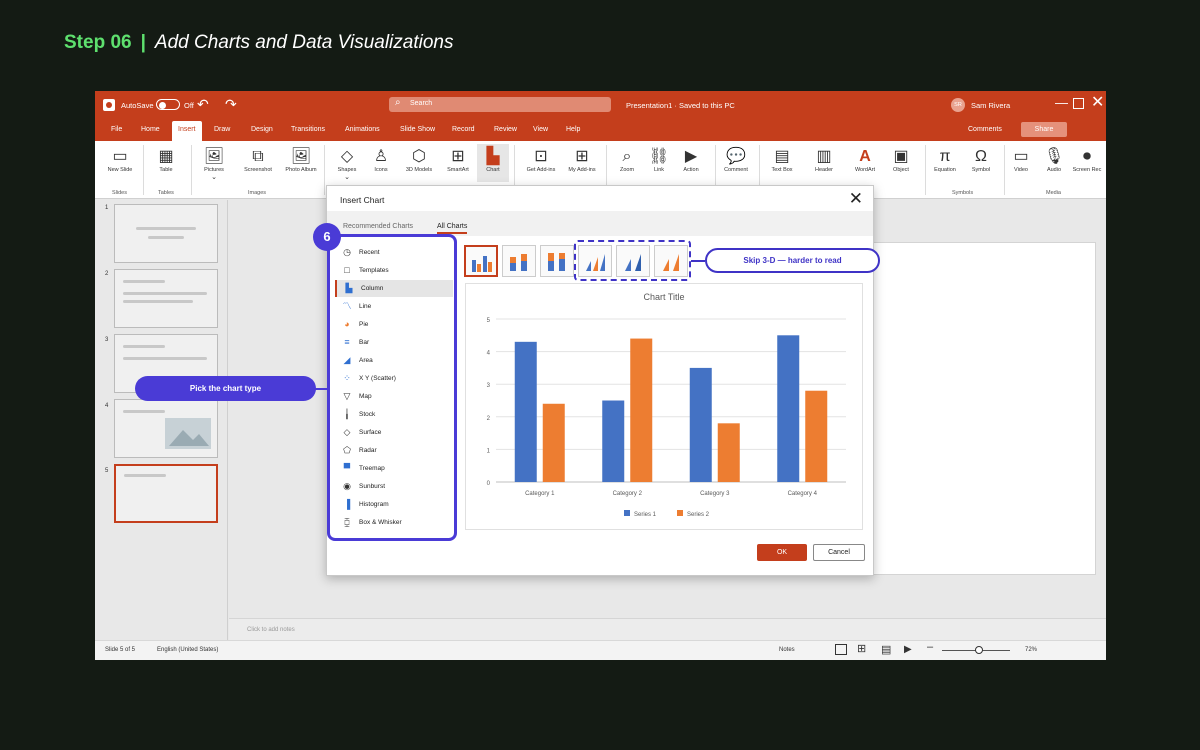 The height and width of the screenshot is (750, 1200). Describe the element at coordinates (166, 170) in the screenshot. I see `table-label: Table` at that location.